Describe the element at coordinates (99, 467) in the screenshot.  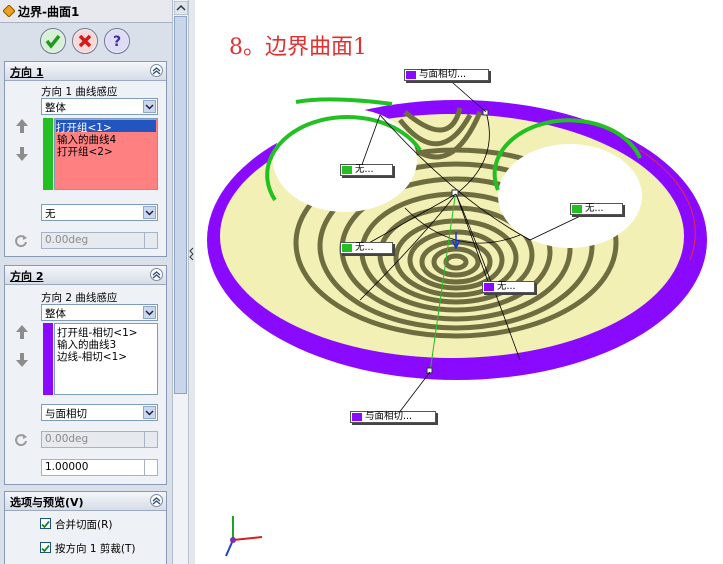
I see `direction2-weight-input: 1.00000` at that location.